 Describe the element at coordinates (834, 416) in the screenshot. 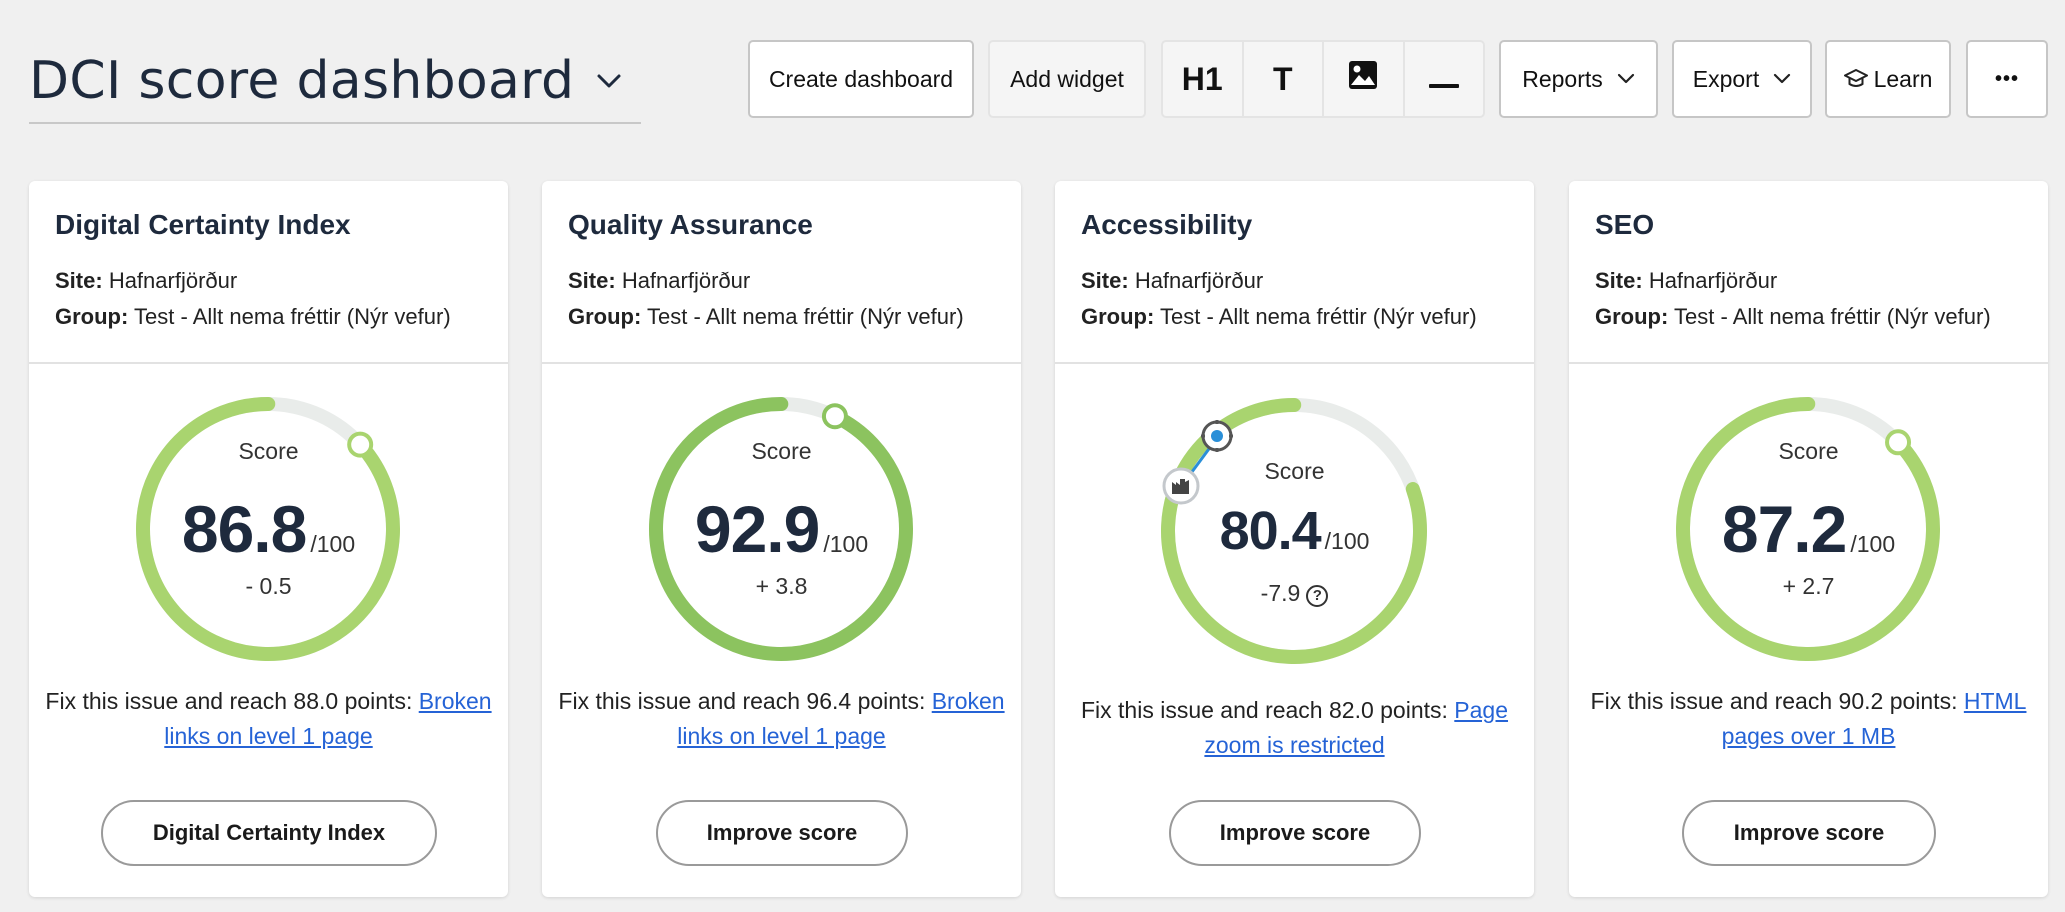

I see `gauge-handle` at that location.